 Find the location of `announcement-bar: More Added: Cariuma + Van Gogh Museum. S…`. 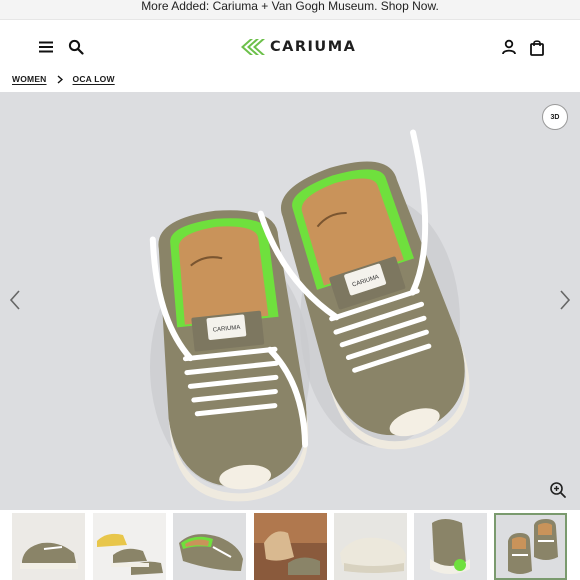

announcement-bar: More Added: Cariuma + Van Gogh Museum. S… is located at coordinates (290, 10).